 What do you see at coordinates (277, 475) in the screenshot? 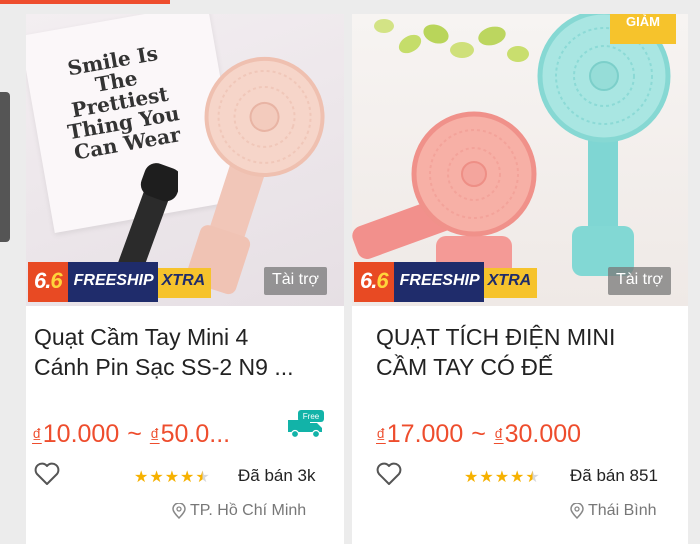
I see `sold-count: Đã bán 3k` at bounding box center [277, 475].